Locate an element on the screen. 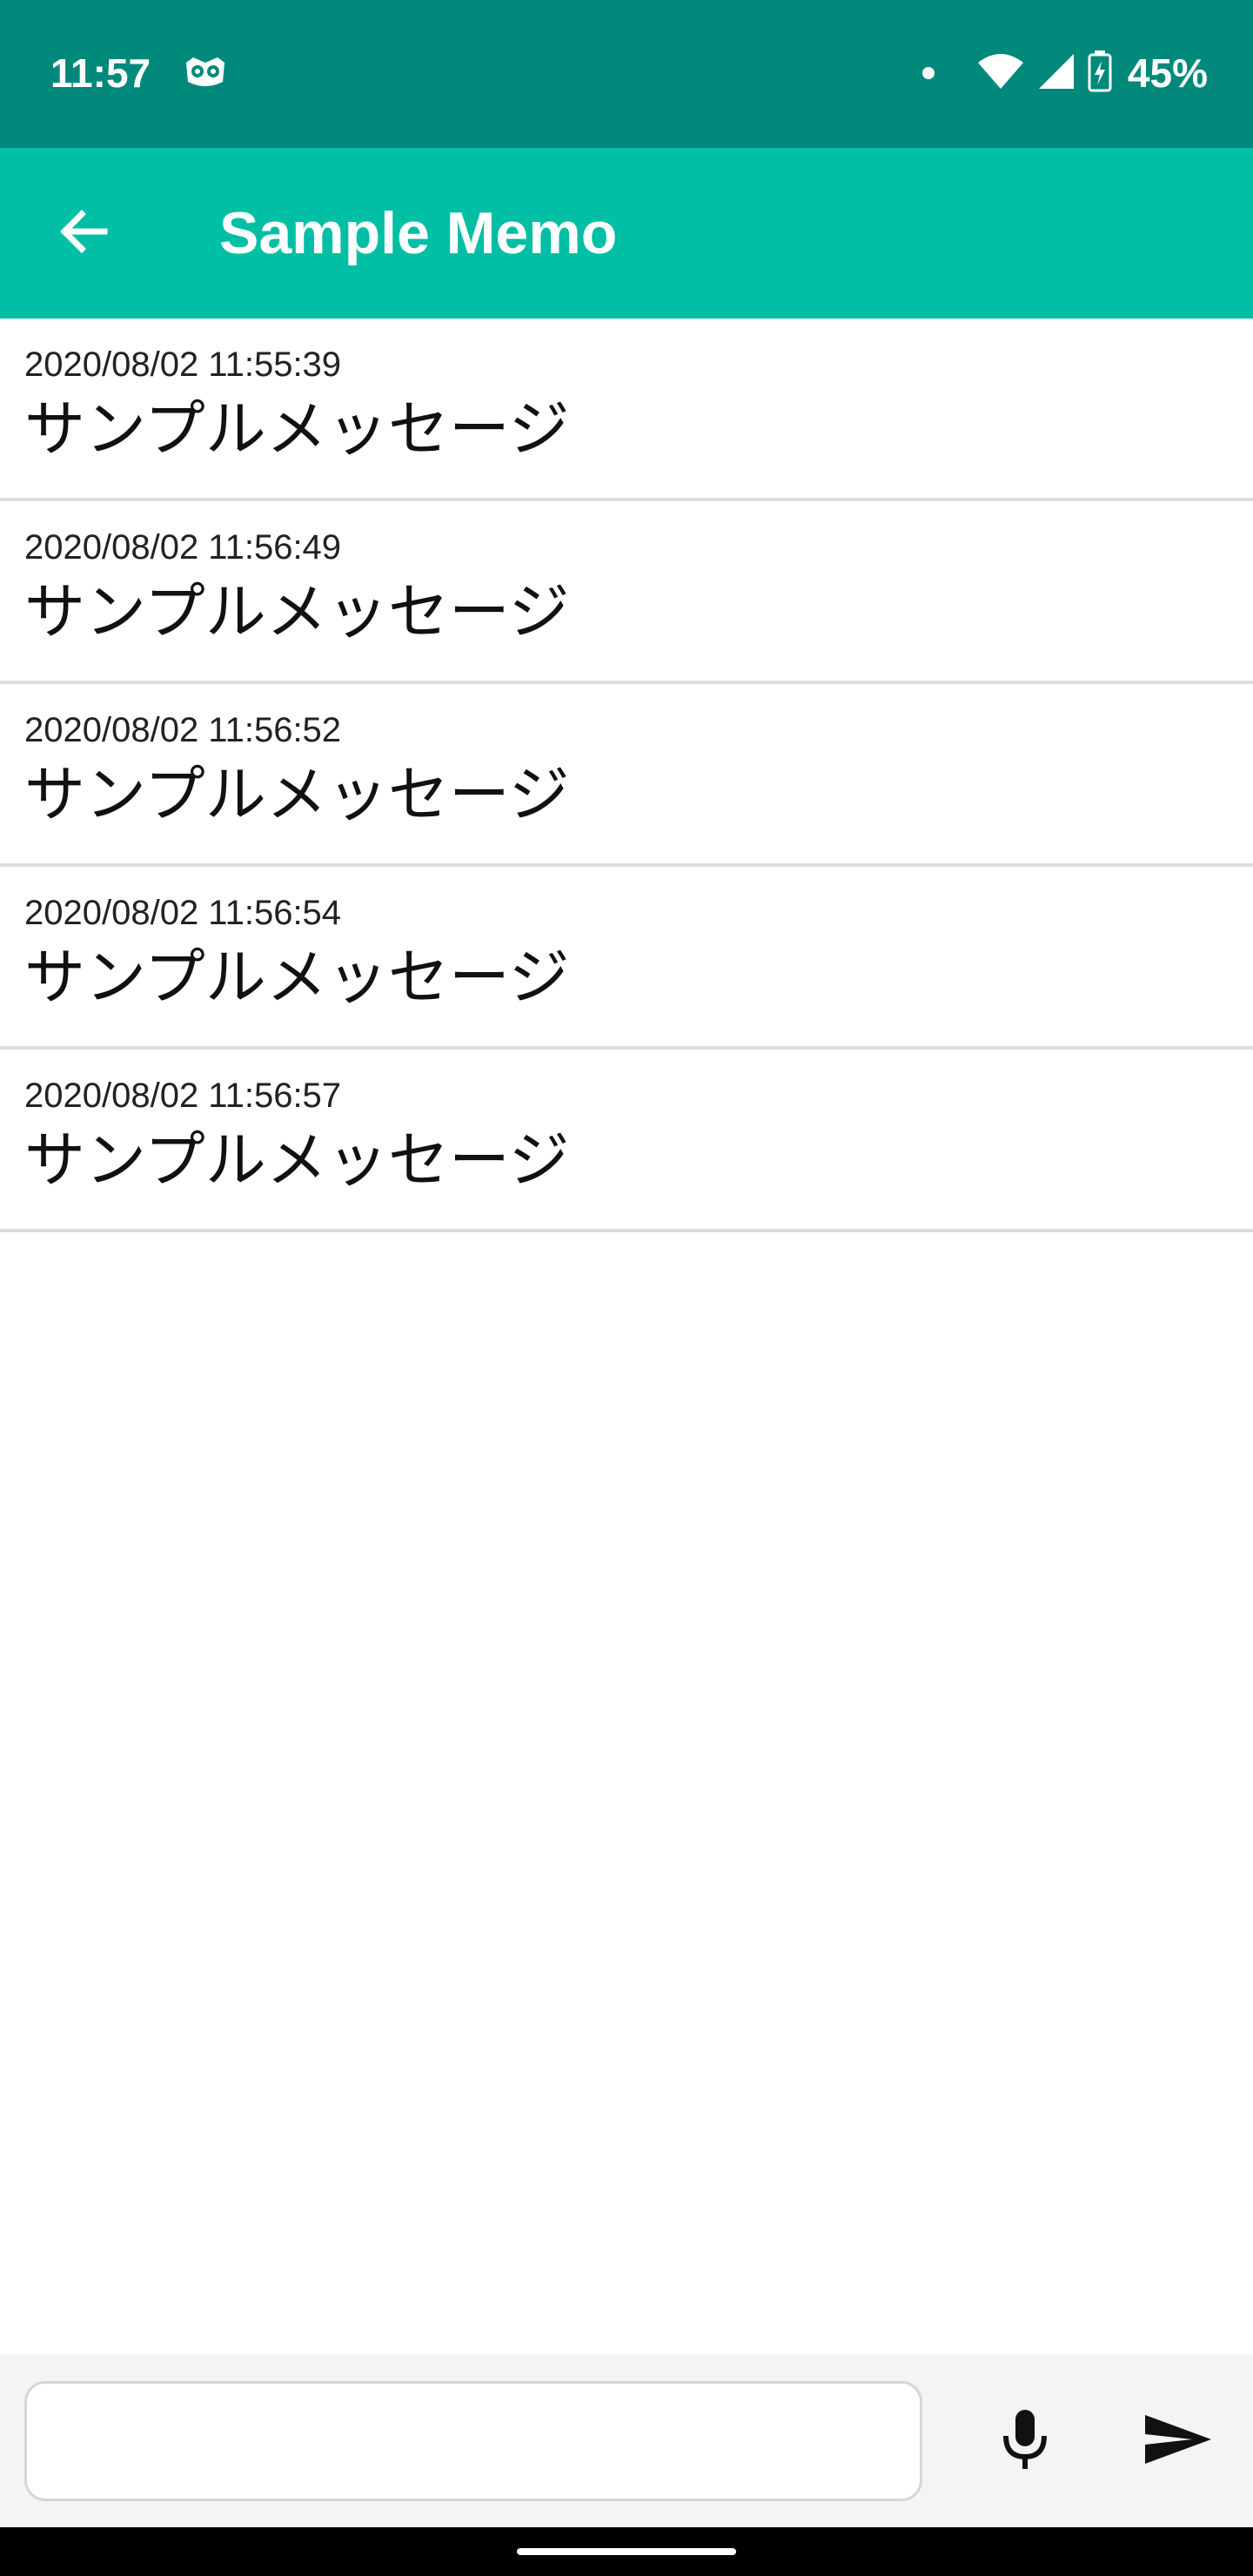 The width and height of the screenshot is (1253, 2576). wifi-icon is located at coordinates (1001, 73).